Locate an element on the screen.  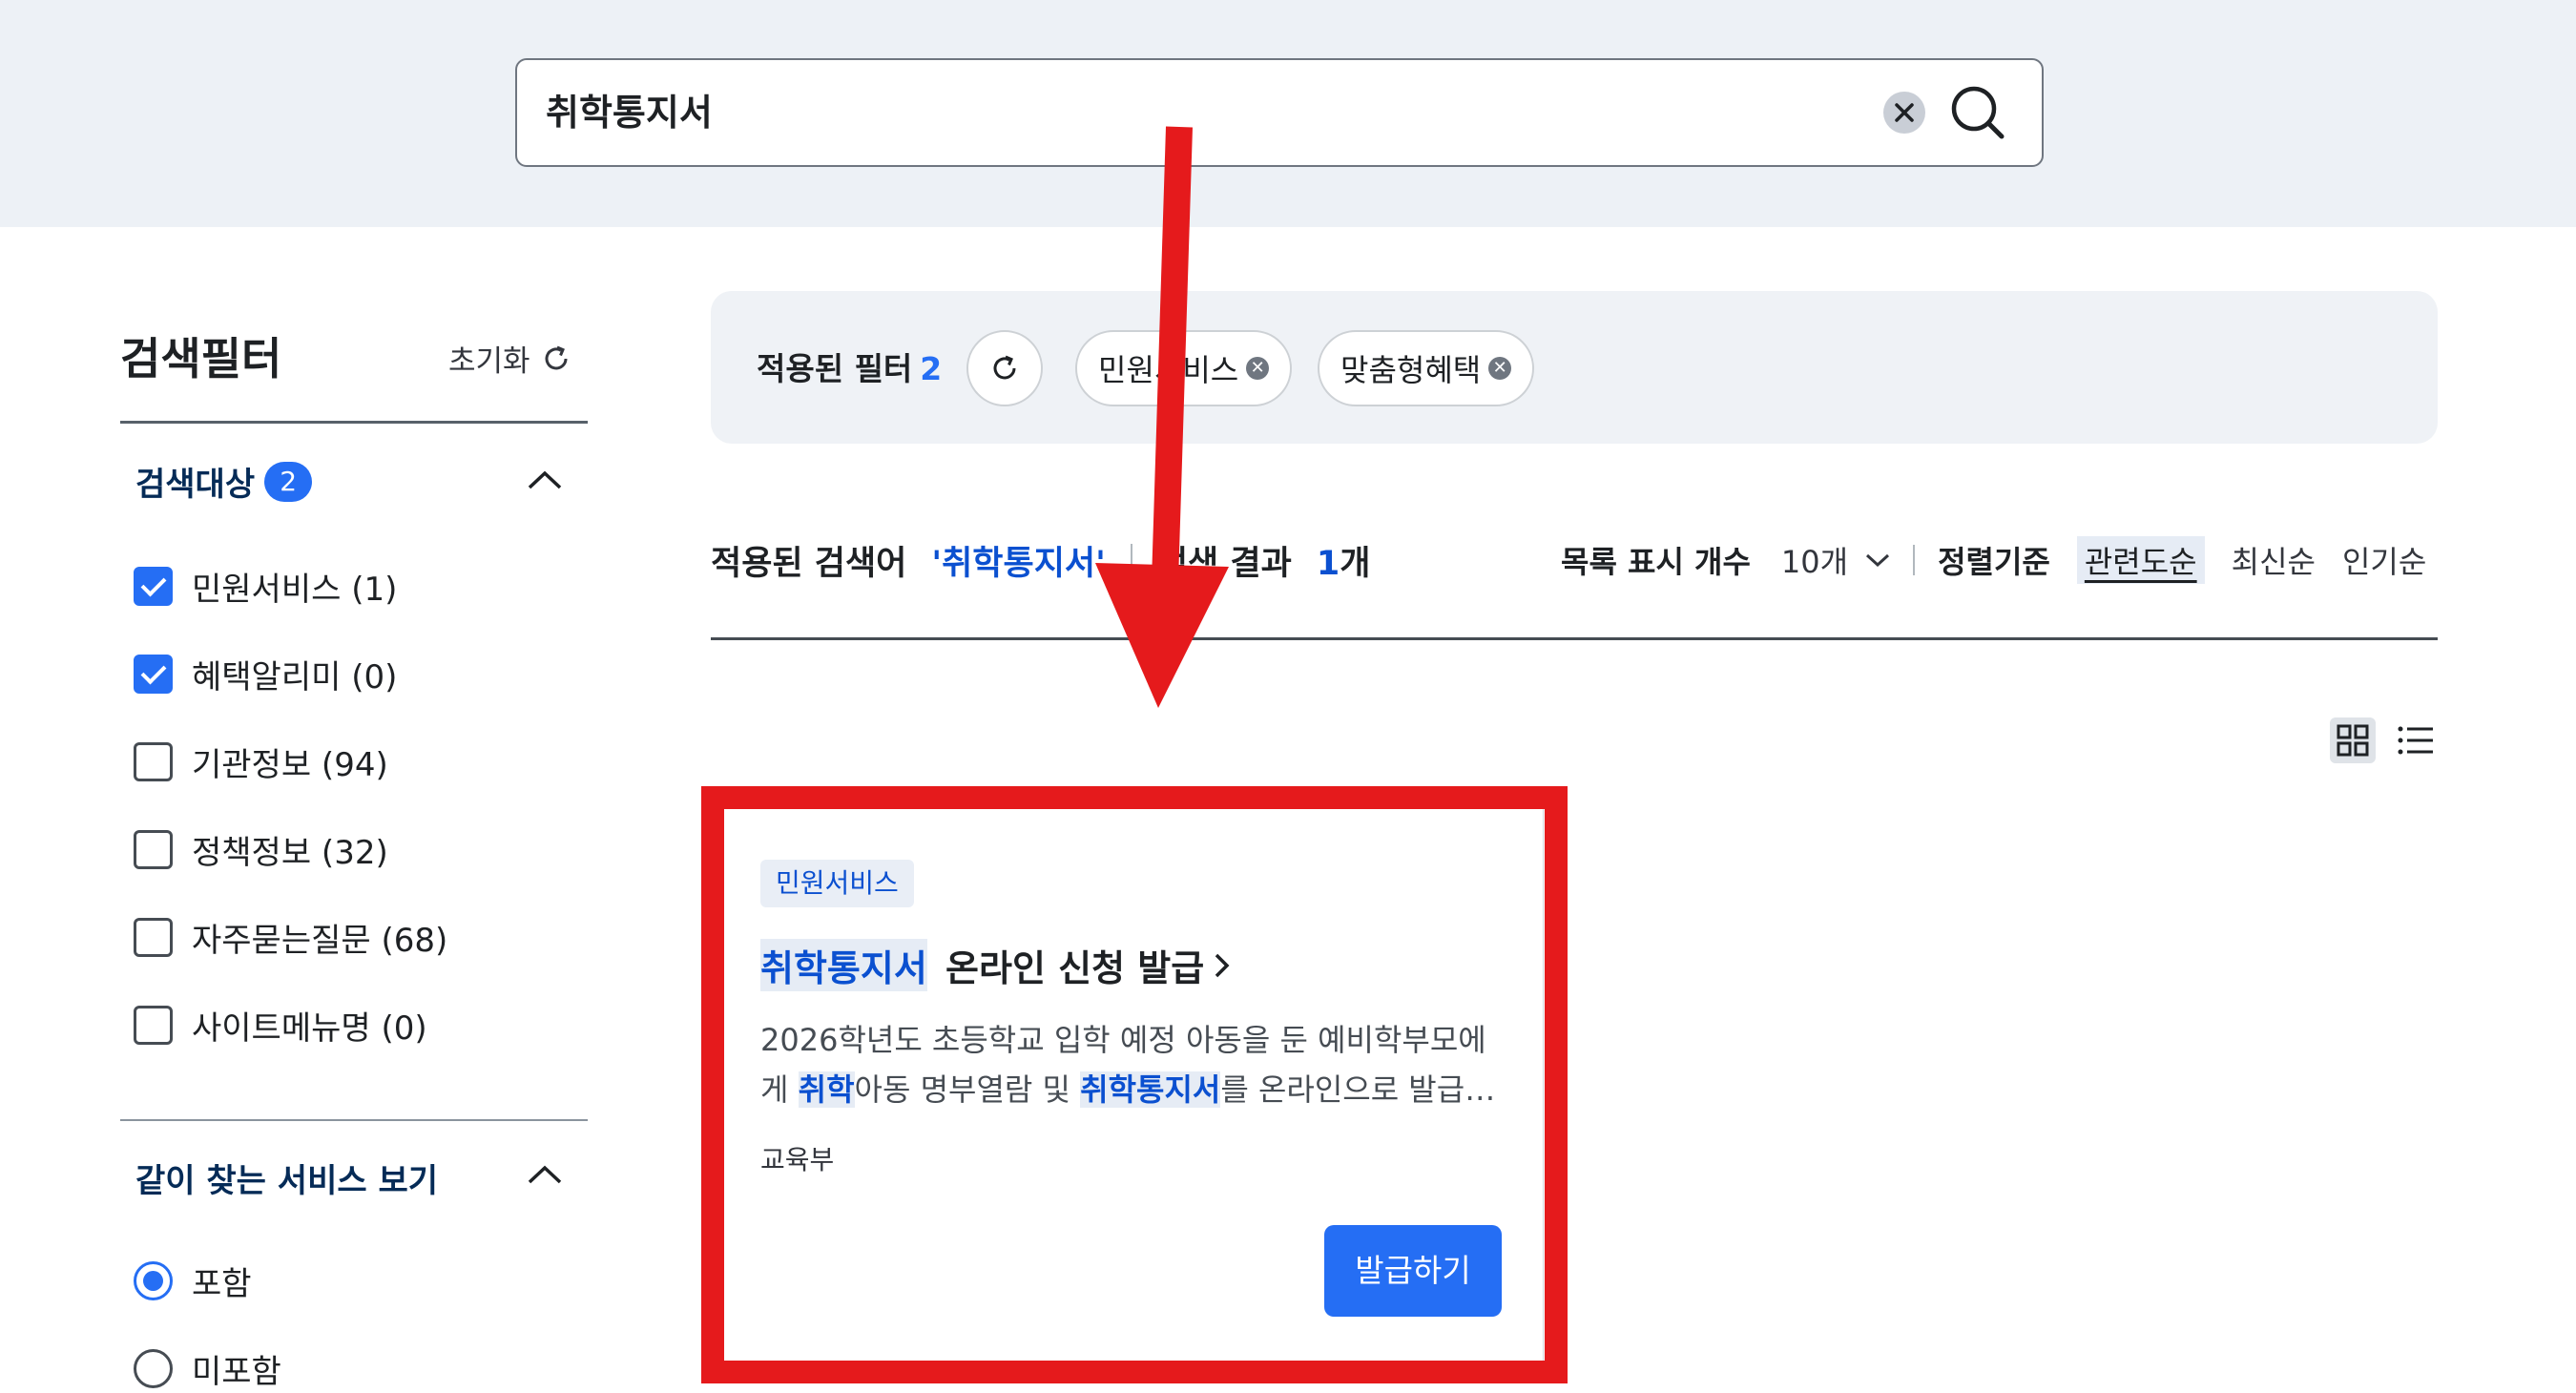
result-title-link: 취학통지서 온라인 신청 발급 is located at coordinates (997, 965).